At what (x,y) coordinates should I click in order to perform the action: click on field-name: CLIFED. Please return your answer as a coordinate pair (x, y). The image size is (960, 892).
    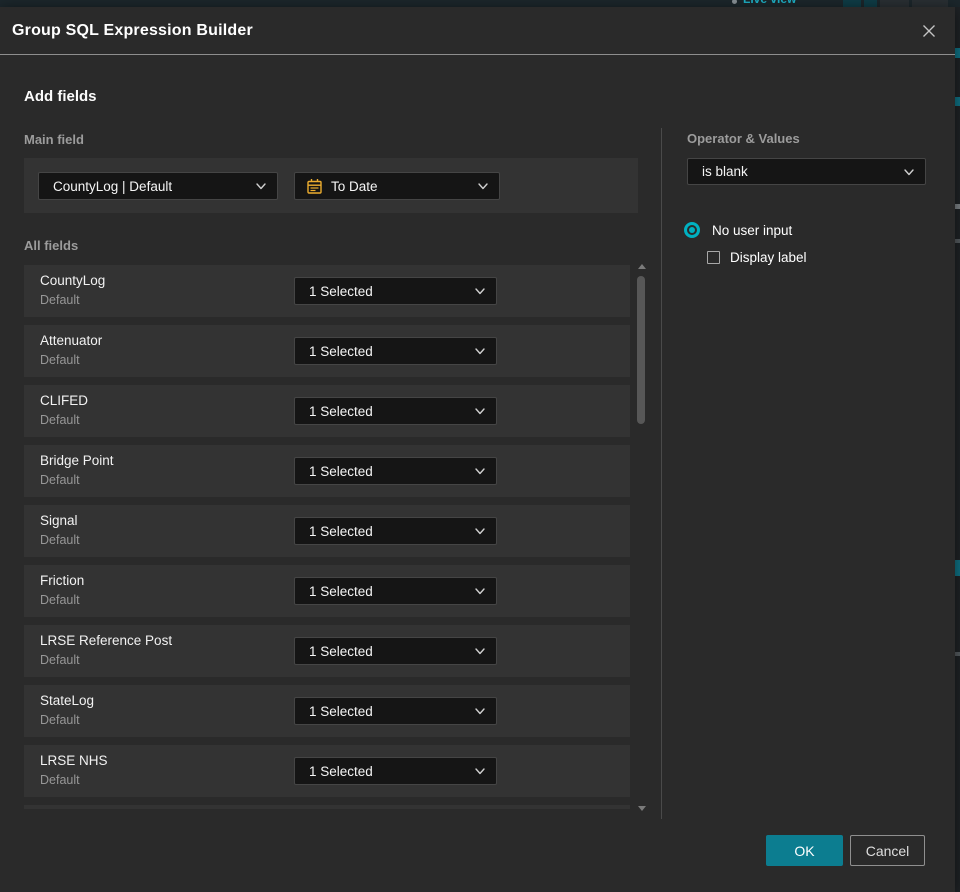
    Looking at the image, I should click on (64, 400).